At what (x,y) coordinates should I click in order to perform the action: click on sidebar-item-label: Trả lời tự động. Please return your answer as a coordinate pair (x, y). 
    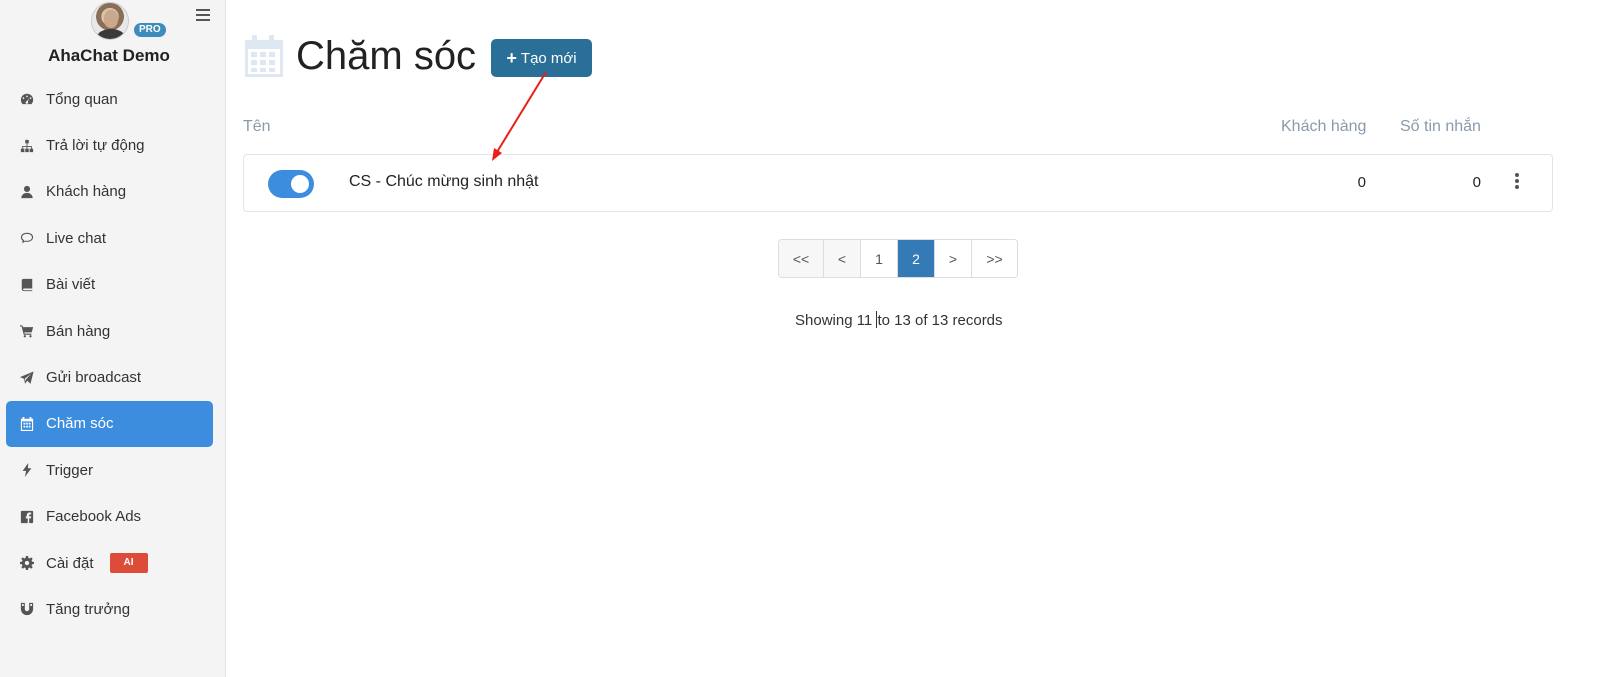
    Looking at the image, I should click on (95, 146).